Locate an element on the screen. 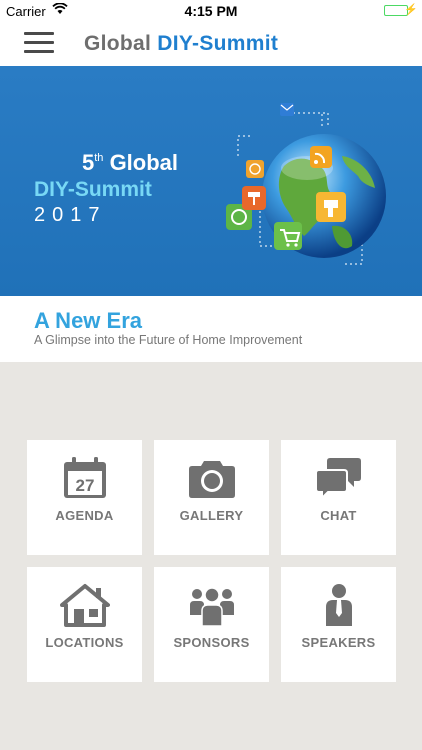  clock: 4:15 PM is located at coordinates (211, 11).